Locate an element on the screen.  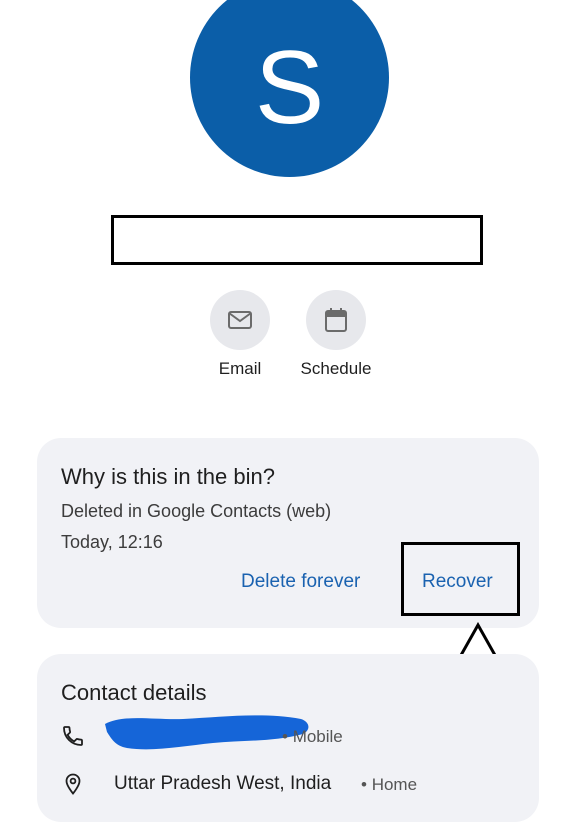
address-type: • Home is located at coordinates (389, 784).